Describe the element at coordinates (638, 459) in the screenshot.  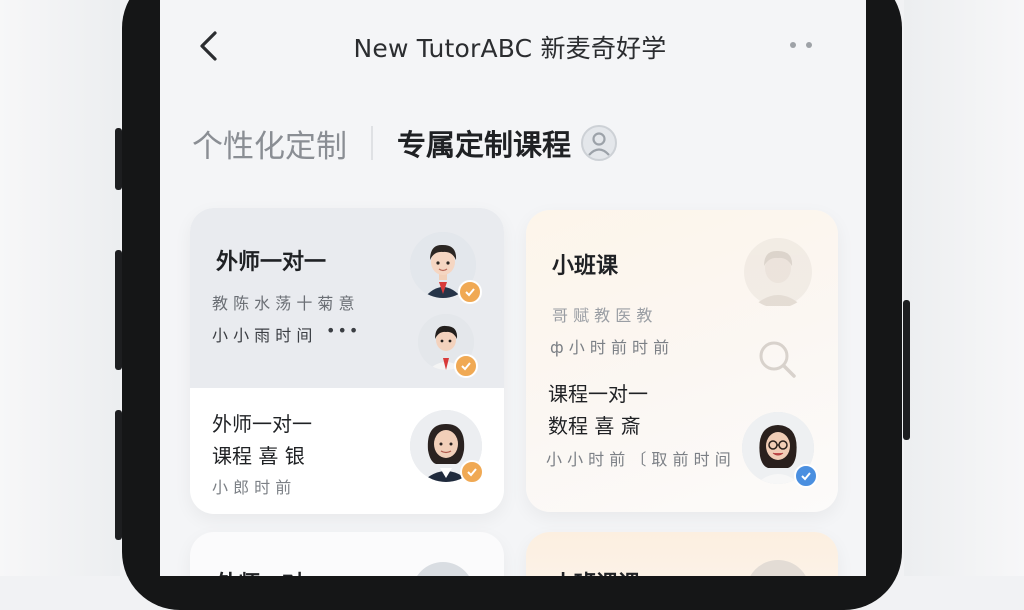
I see `card-time: 小 小 时 前 〔 取 前 时 间` at that location.